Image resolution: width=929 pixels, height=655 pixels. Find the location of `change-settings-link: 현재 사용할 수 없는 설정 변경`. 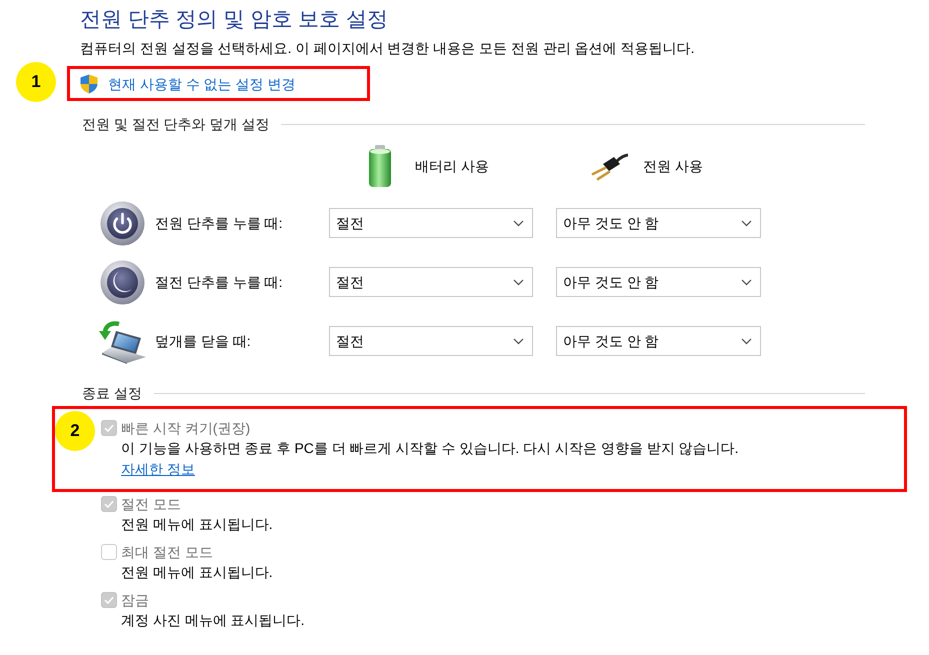

change-settings-link: 현재 사용할 수 없는 설정 변경 is located at coordinates (188, 84).